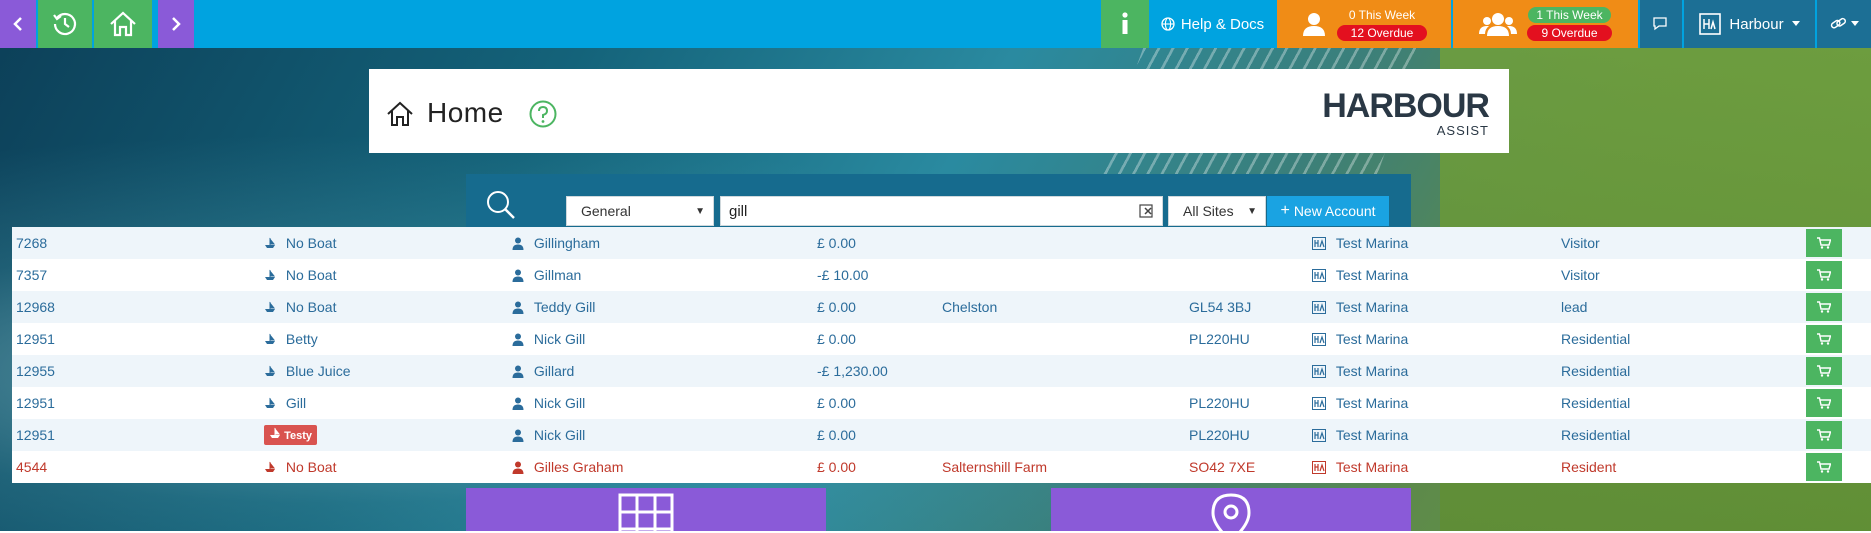 The image size is (1871, 533). I want to click on id-value: 7357, so click(32, 275).